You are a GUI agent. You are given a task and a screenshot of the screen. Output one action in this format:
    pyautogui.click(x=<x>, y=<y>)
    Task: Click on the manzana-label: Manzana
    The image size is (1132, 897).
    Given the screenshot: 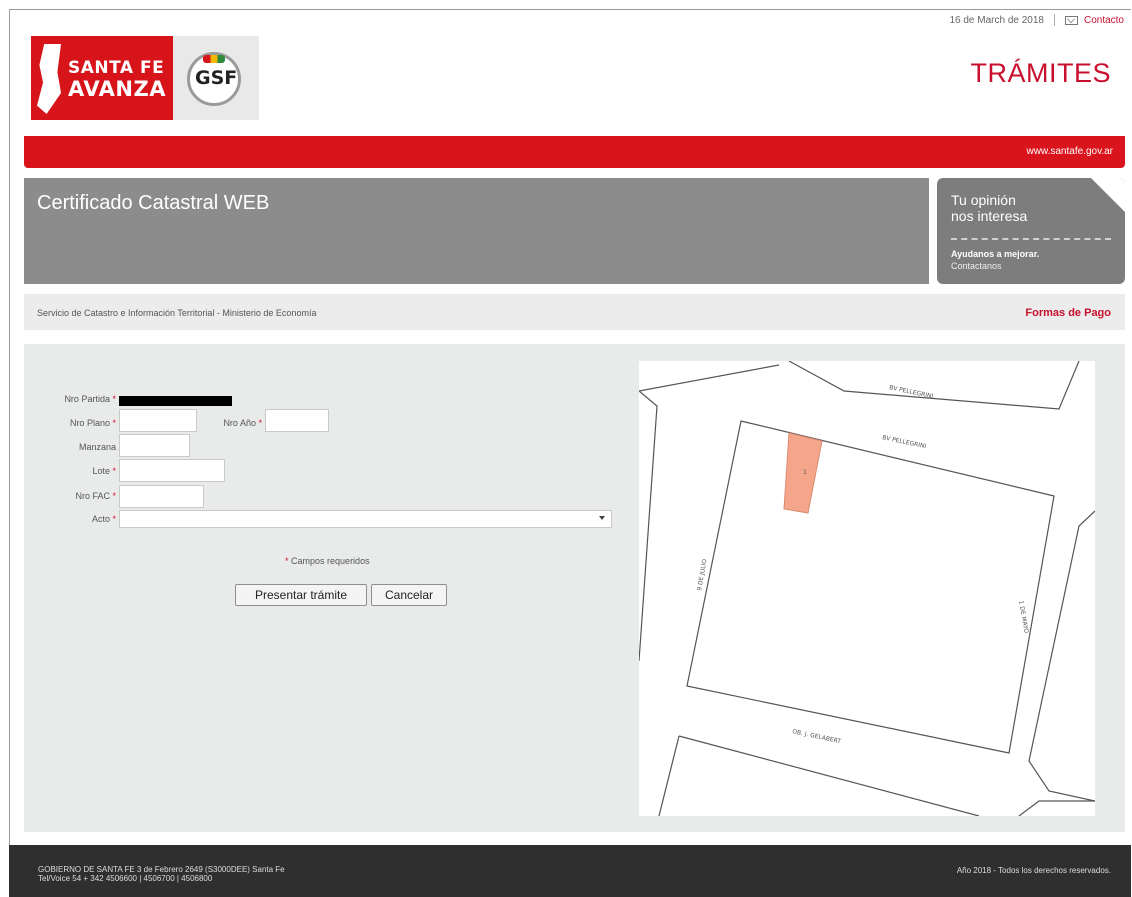 What is the action you would take?
    pyautogui.click(x=97, y=447)
    